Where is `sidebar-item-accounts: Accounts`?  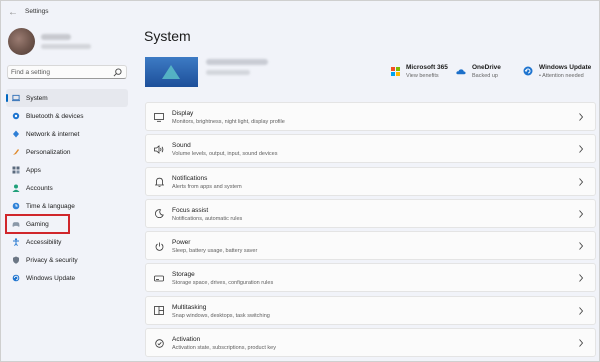 sidebar-item-accounts: Accounts is located at coordinates (67, 188).